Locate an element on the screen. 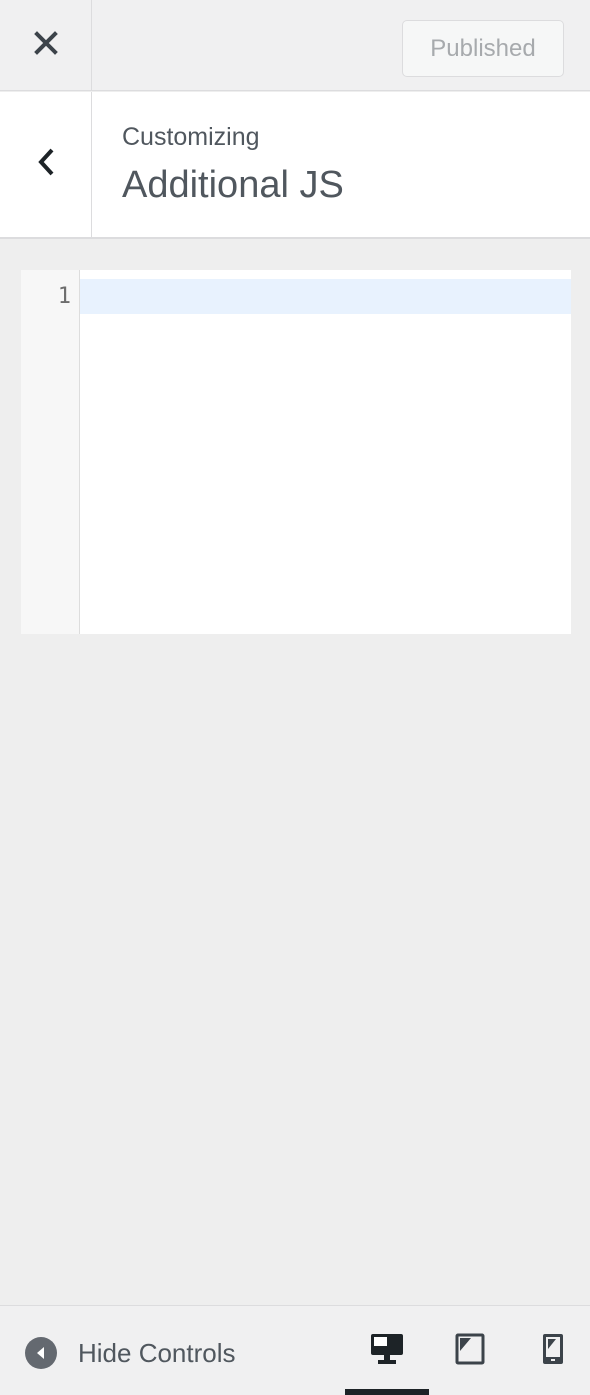  desktop-icon is located at coordinates (387, 1351).